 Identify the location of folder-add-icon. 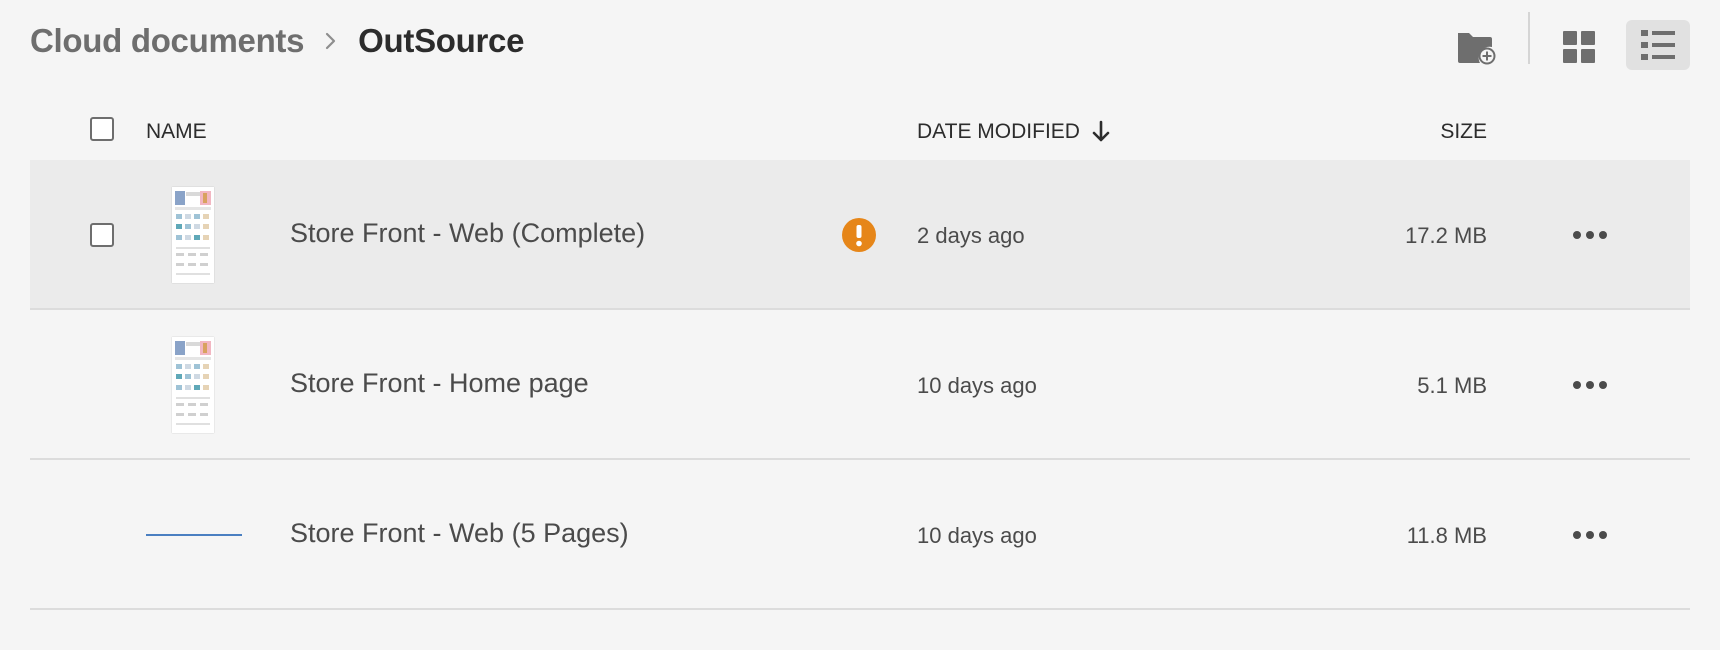
(1477, 49).